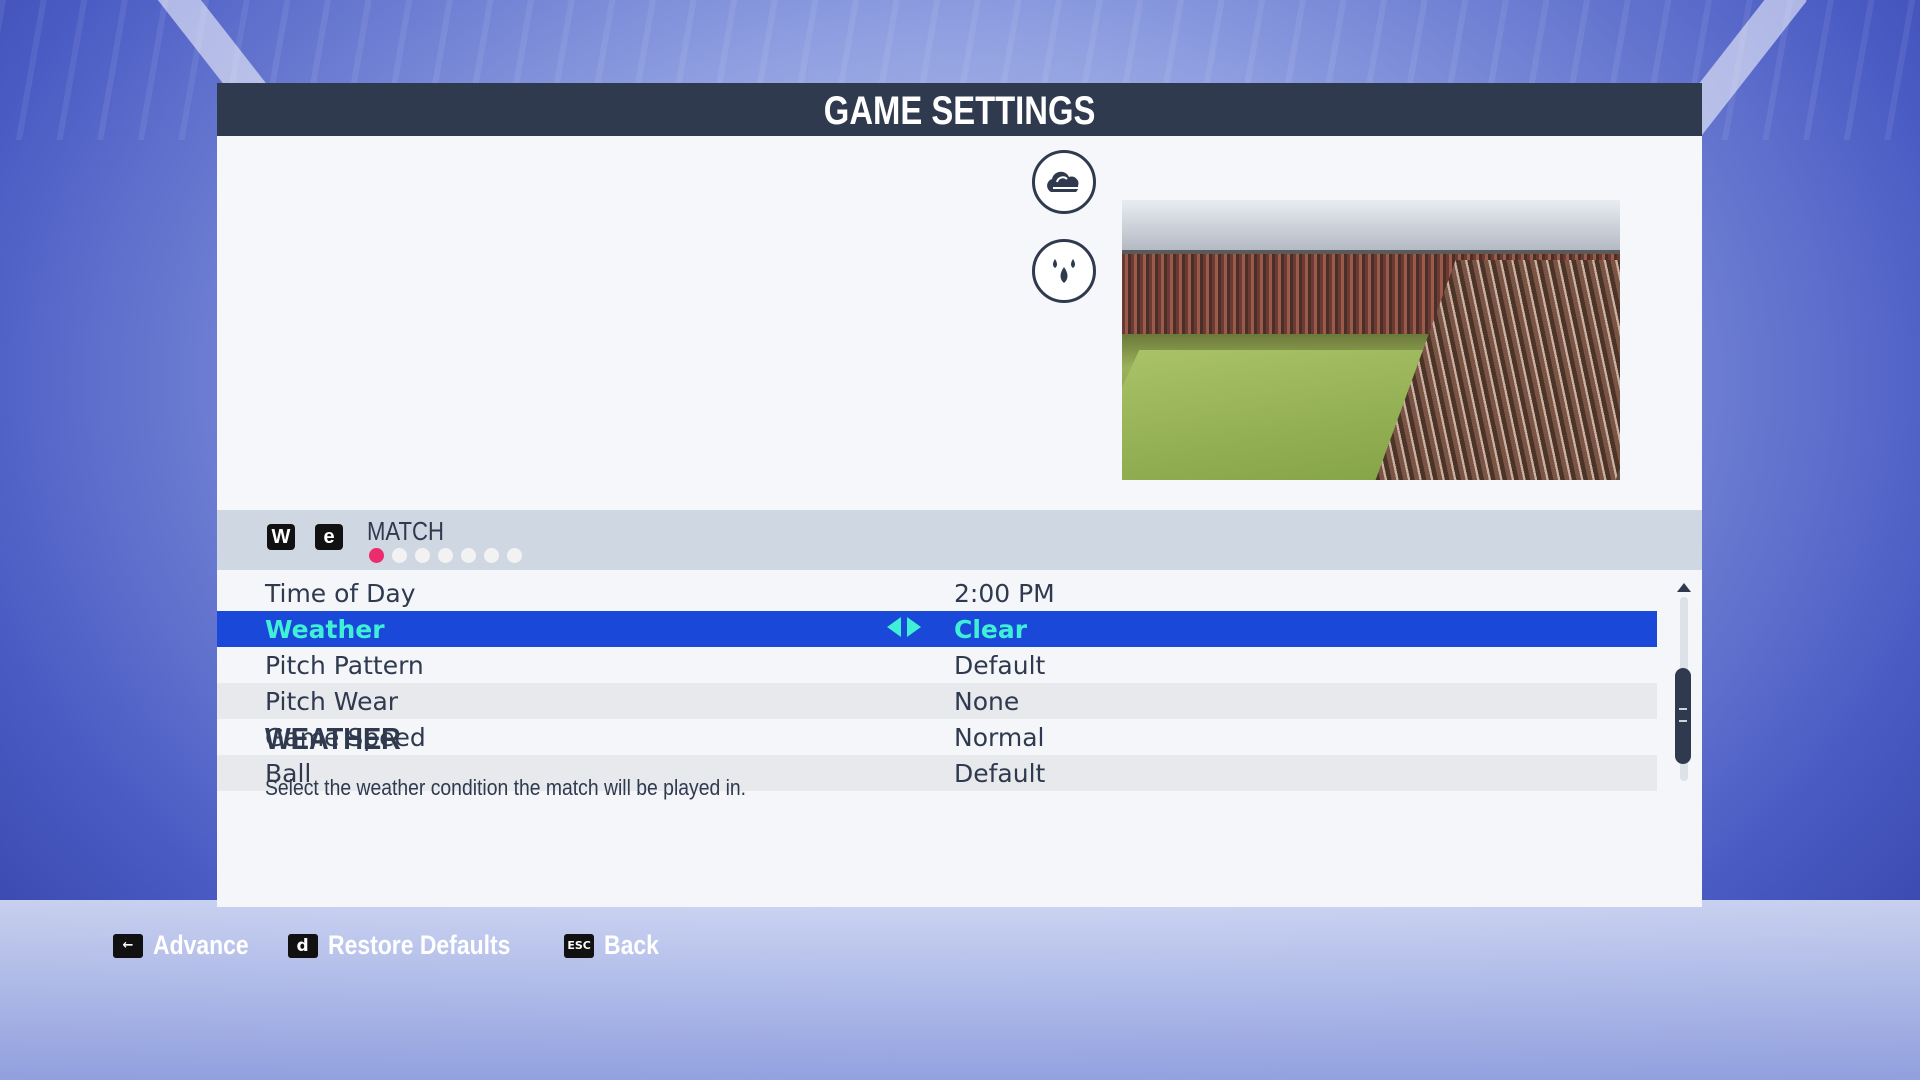 The width and height of the screenshot is (1920, 1080). I want to click on setting-label: Weather, so click(325, 629).